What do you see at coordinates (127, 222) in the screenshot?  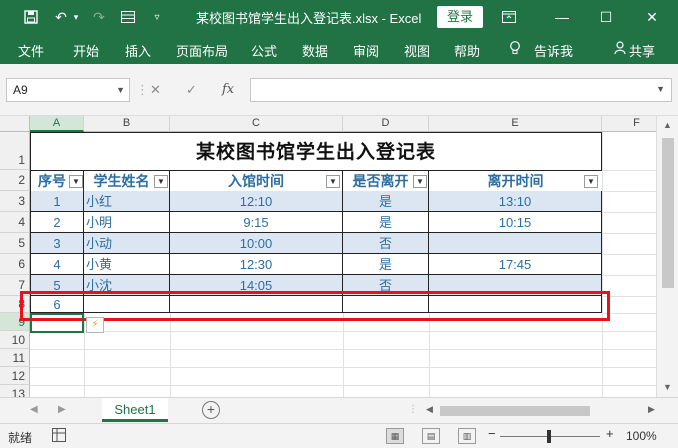 I see `cell-name: 小明` at bounding box center [127, 222].